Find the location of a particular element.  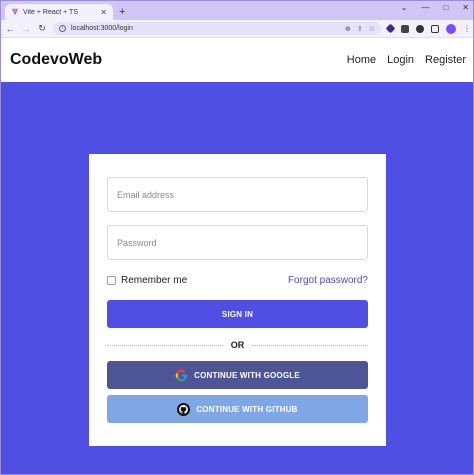

window-controls: ⌄ — □ ✕ is located at coordinates (435, 7).